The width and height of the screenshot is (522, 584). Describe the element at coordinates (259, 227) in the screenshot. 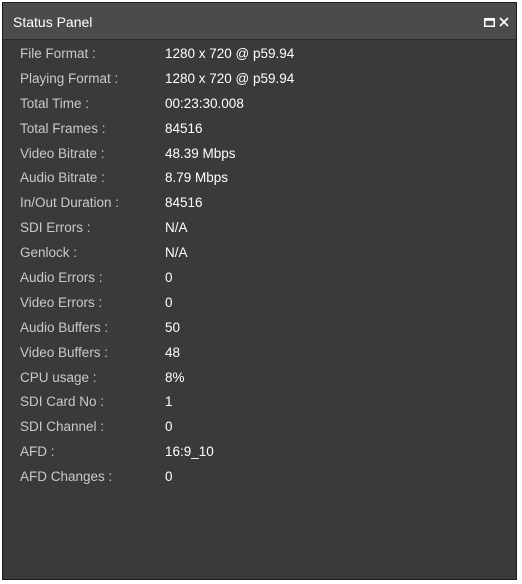

I see `status-row-sdi-errors: SDI Errors : N/A` at that location.